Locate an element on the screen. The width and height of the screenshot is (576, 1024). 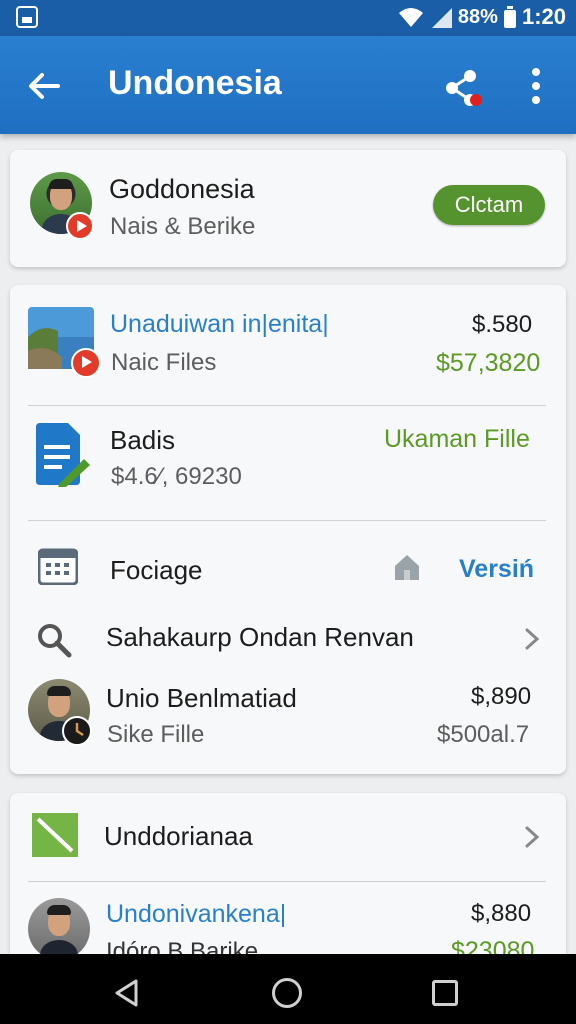
nav-home-icon is located at coordinates (287, 993).